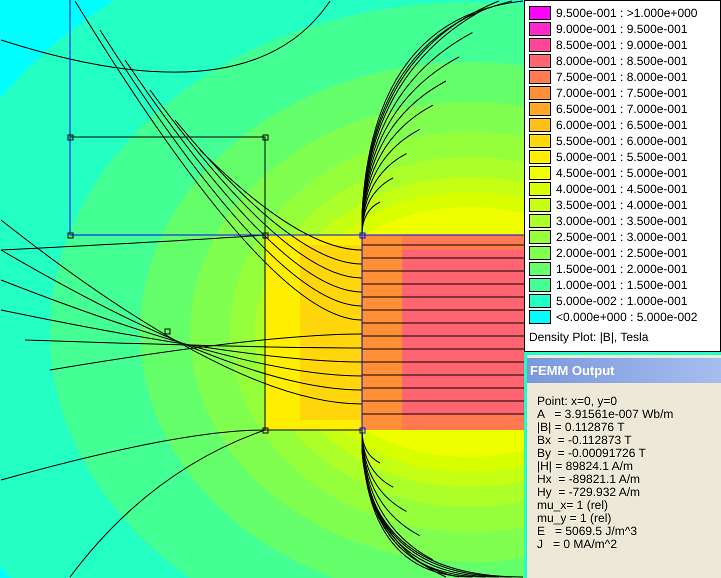 This screenshot has width=721, height=578. What do you see at coordinates (622, 173) in the screenshot?
I see `legend-label: 4.500e-001 : 5.000e-001` at bounding box center [622, 173].